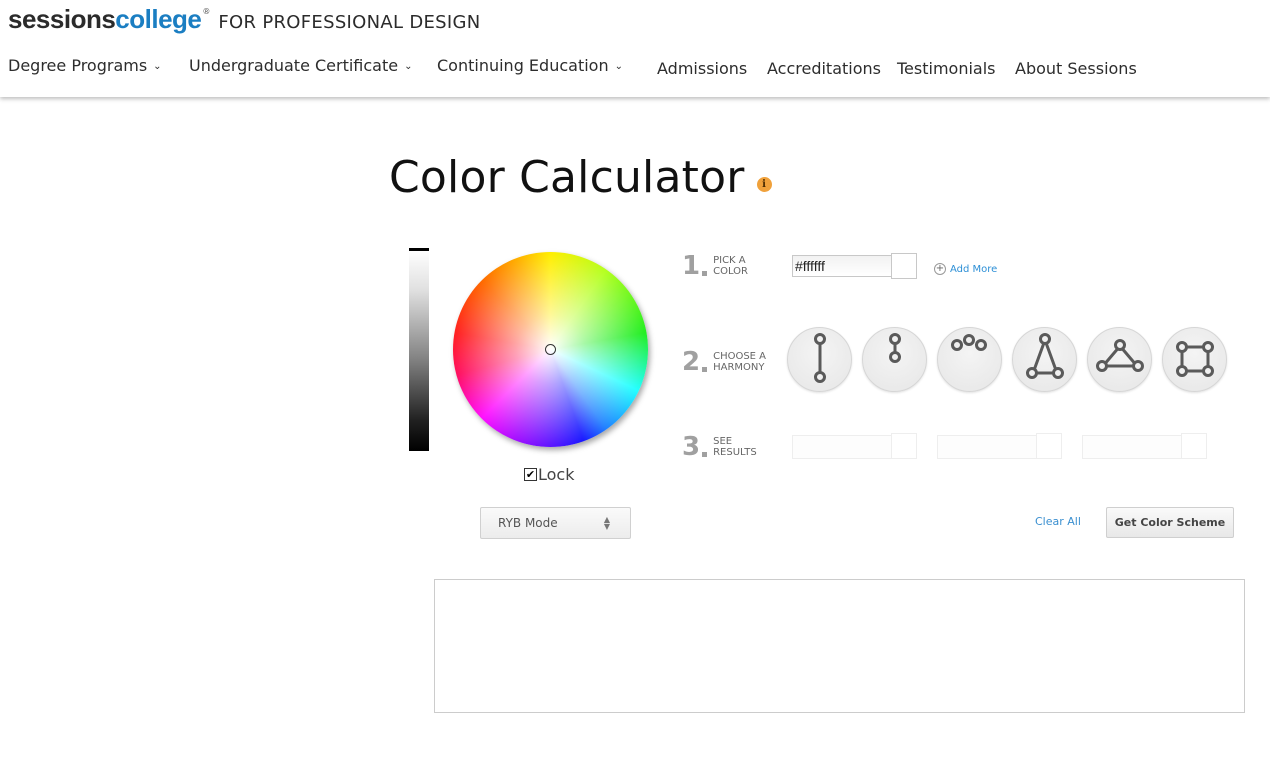 The image size is (1270, 760). I want to click on harmony-split-complementary-button, so click(1044, 359).